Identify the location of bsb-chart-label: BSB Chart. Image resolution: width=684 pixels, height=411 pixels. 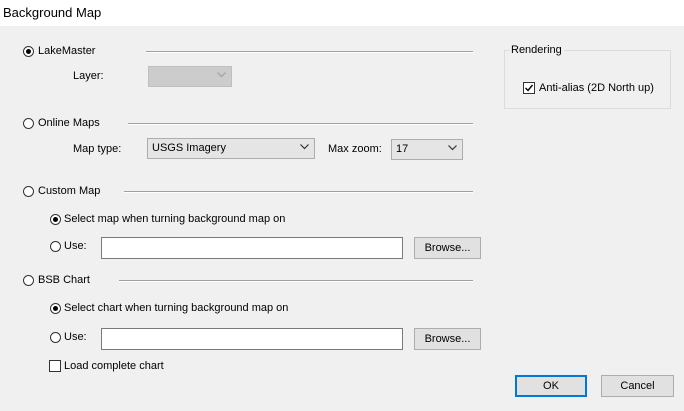
(64, 280).